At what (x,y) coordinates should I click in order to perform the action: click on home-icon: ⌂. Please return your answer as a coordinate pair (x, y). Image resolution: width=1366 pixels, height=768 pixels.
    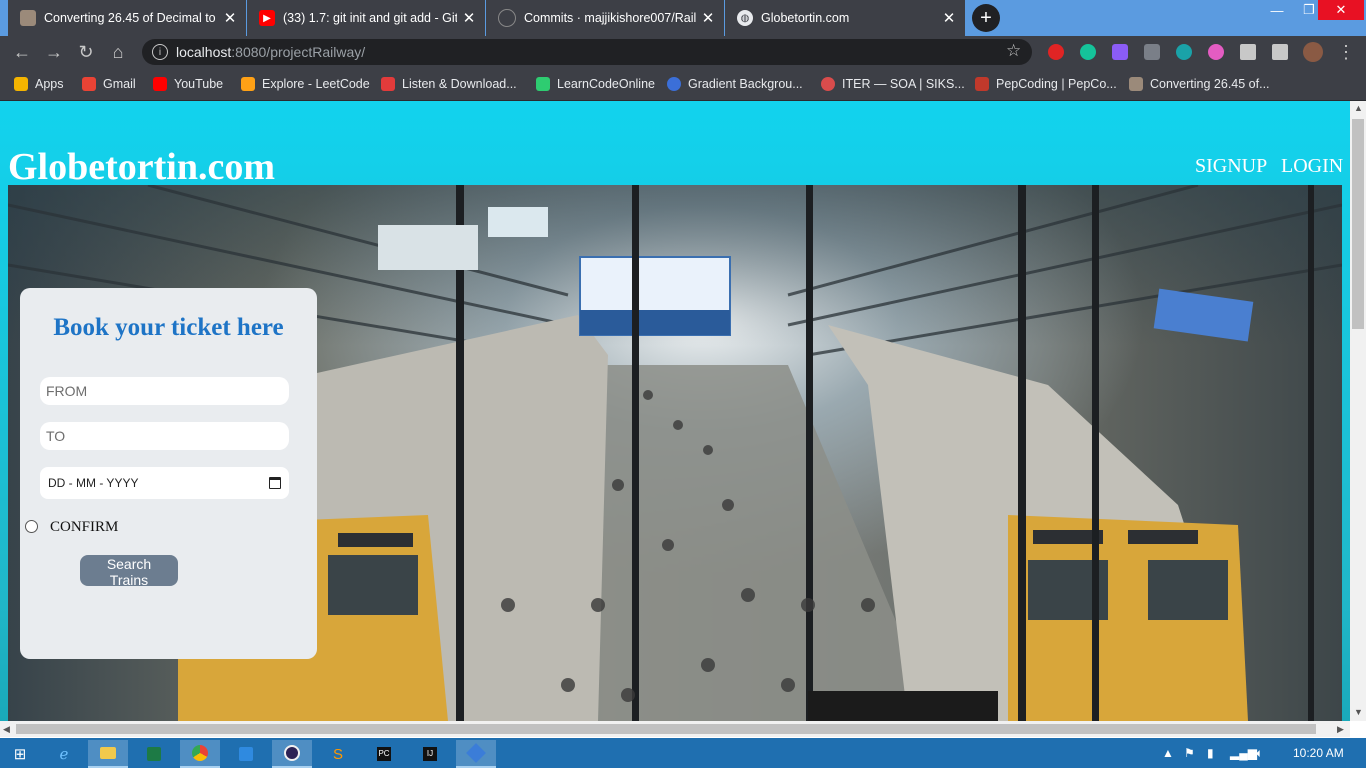
    Looking at the image, I should click on (118, 52).